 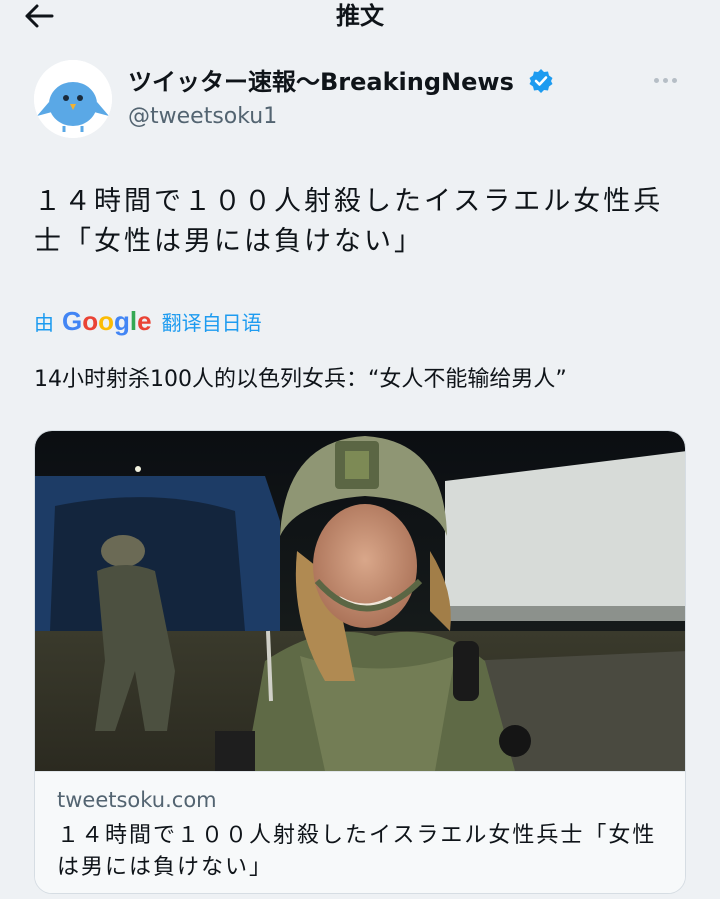 What do you see at coordinates (541, 81) in the screenshot?
I see `verified-badge-icon` at bounding box center [541, 81].